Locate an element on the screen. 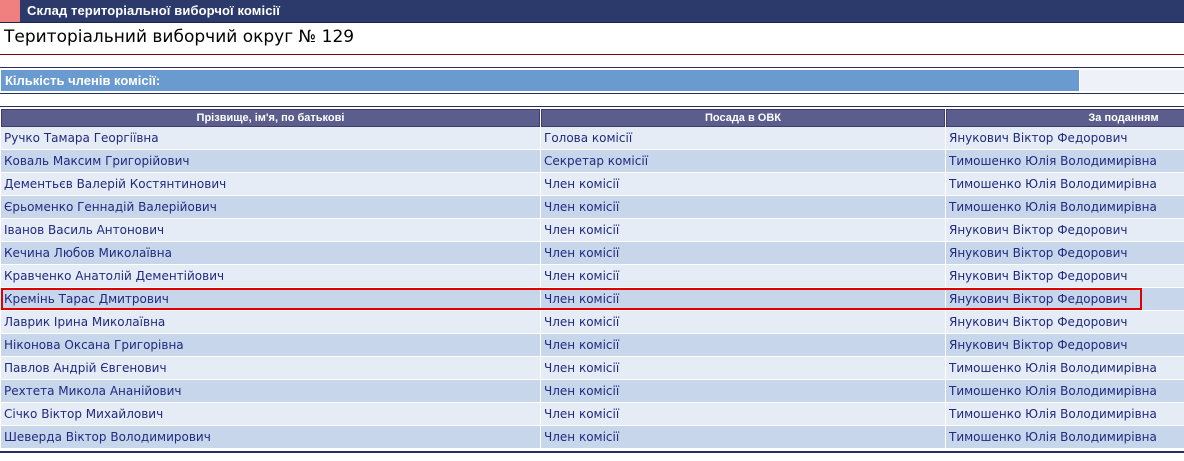 This screenshot has width=1184, height=461. column-header-position: Посада в ОВК is located at coordinates (743, 118).